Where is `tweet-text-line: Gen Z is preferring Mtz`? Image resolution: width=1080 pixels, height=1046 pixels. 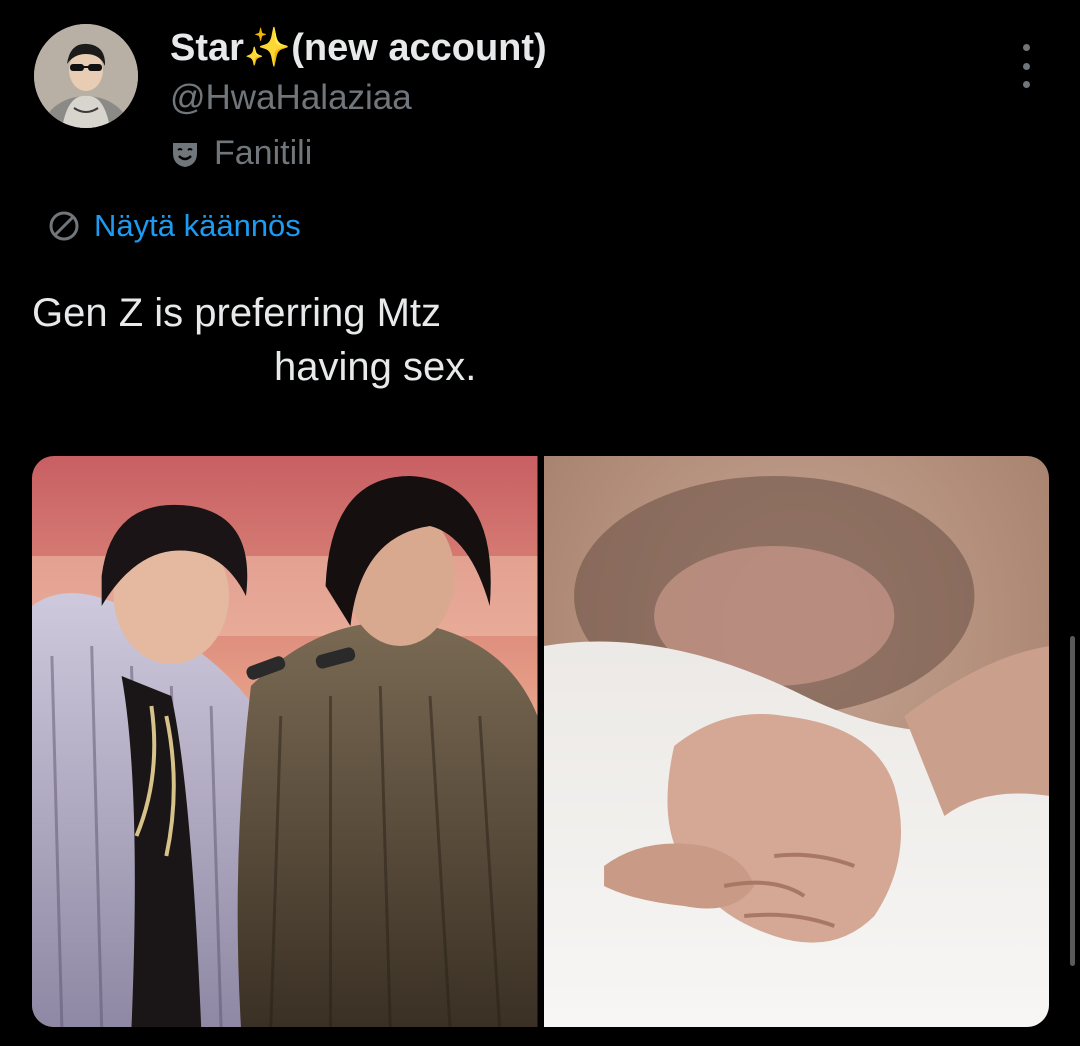 tweet-text-line: Gen Z is preferring Mtz is located at coordinates (237, 313).